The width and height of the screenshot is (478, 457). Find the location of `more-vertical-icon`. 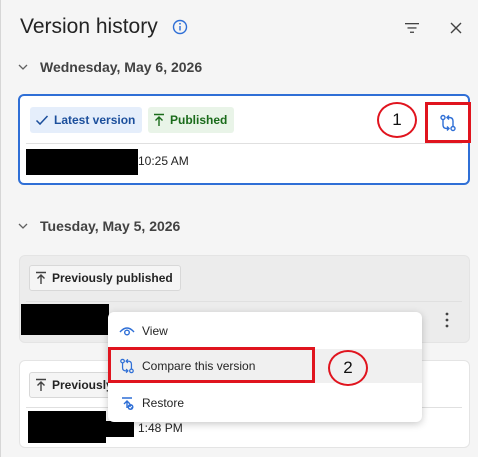

more-vertical-icon is located at coordinates (447, 320).